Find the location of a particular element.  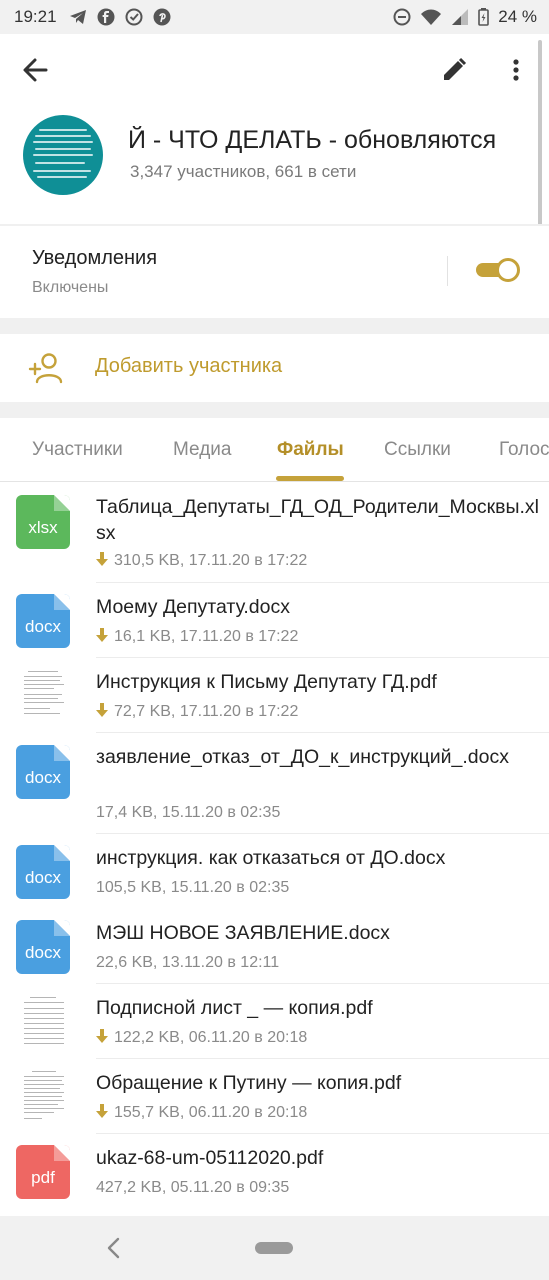

file-meta: 16,1 KB, 17.11.20 в 17:22 is located at coordinates (197, 637).